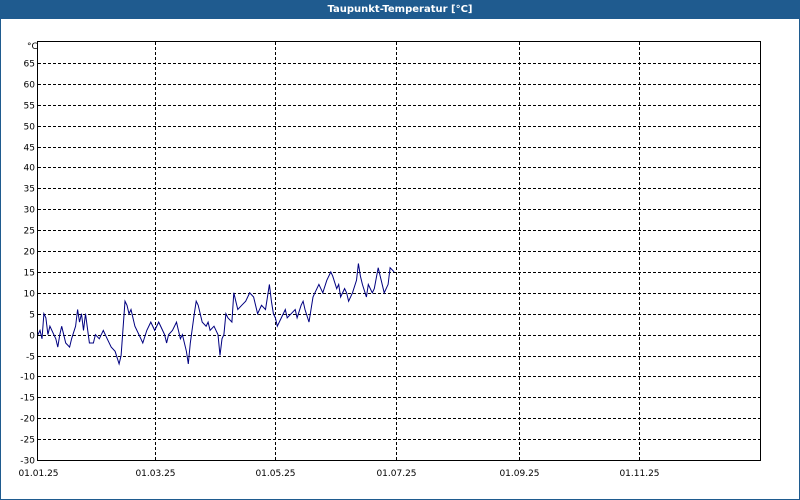 The height and width of the screenshot is (500, 800). What do you see at coordinates (275, 474) in the screenshot?
I see `x-tick-label: 01.05.25` at bounding box center [275, 474].